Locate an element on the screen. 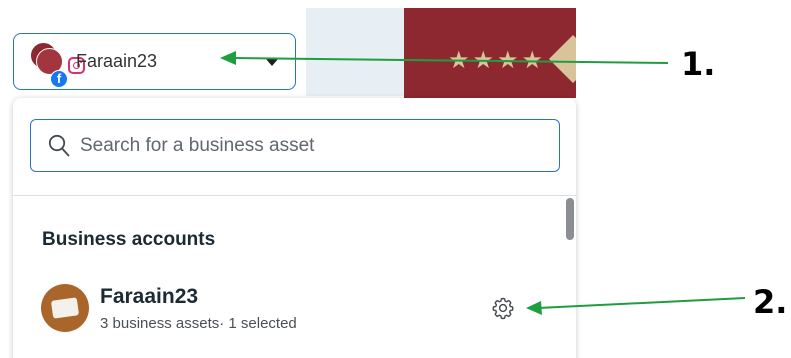 The width and height of the screenshot is (791, 358). stars-decoration: ★★★★ is located at coordinates (497, 60).